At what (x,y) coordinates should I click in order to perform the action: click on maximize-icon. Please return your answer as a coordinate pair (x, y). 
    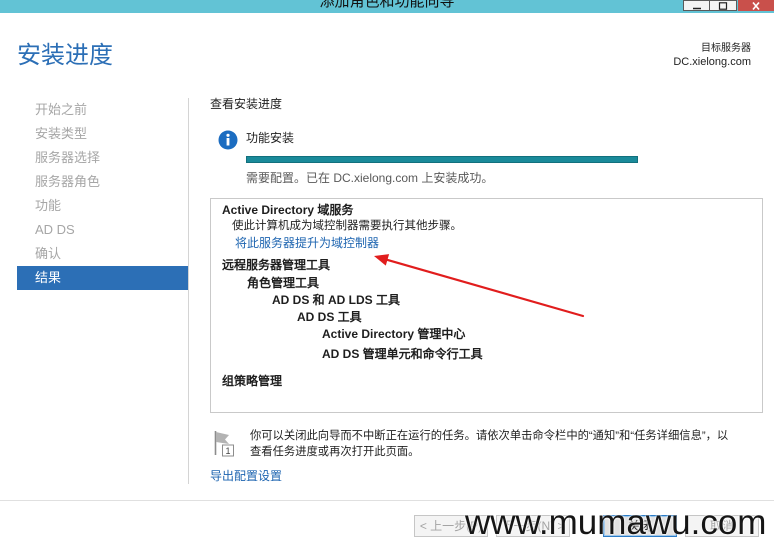
    Looking at the image, I should click on (723, 5).